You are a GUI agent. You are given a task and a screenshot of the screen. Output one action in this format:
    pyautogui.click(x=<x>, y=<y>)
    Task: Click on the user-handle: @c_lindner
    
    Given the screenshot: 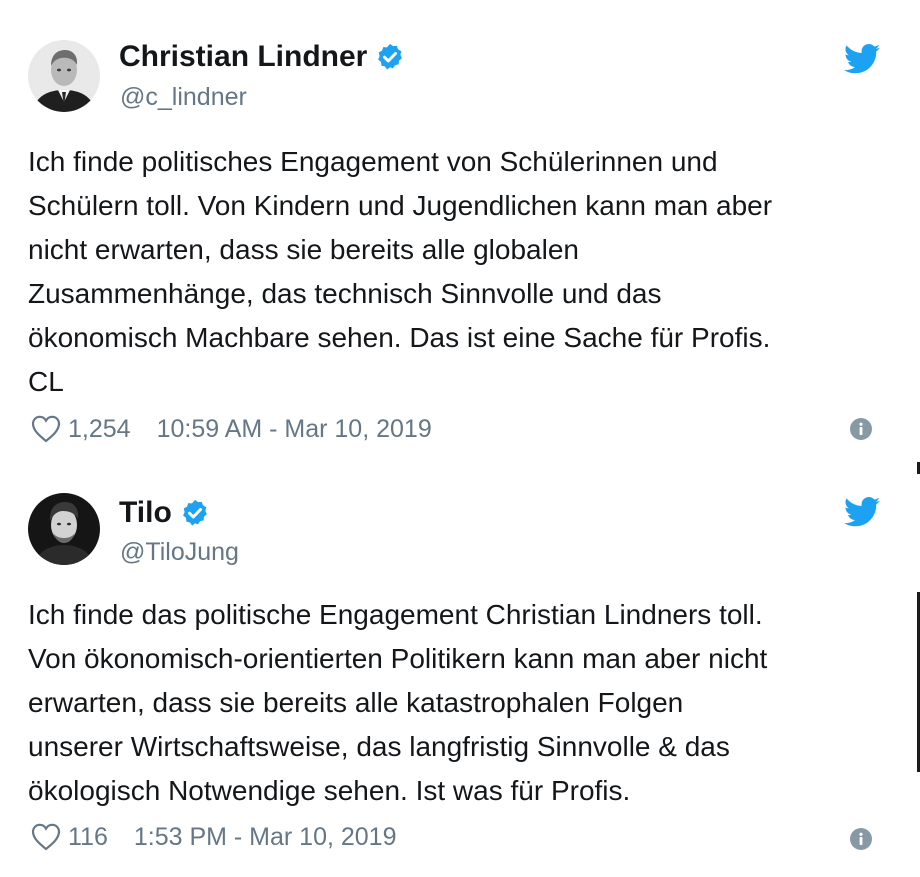 What is the action you would take?
    pyautogui.click(x=183, y=97)
    